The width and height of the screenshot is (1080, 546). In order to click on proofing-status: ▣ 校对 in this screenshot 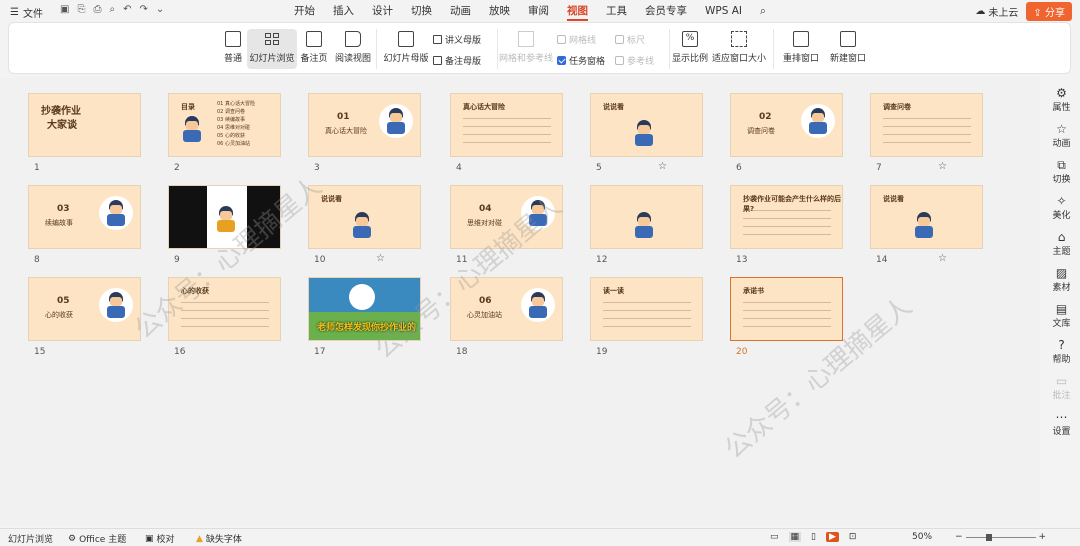, I will do `click(160, 539)`.